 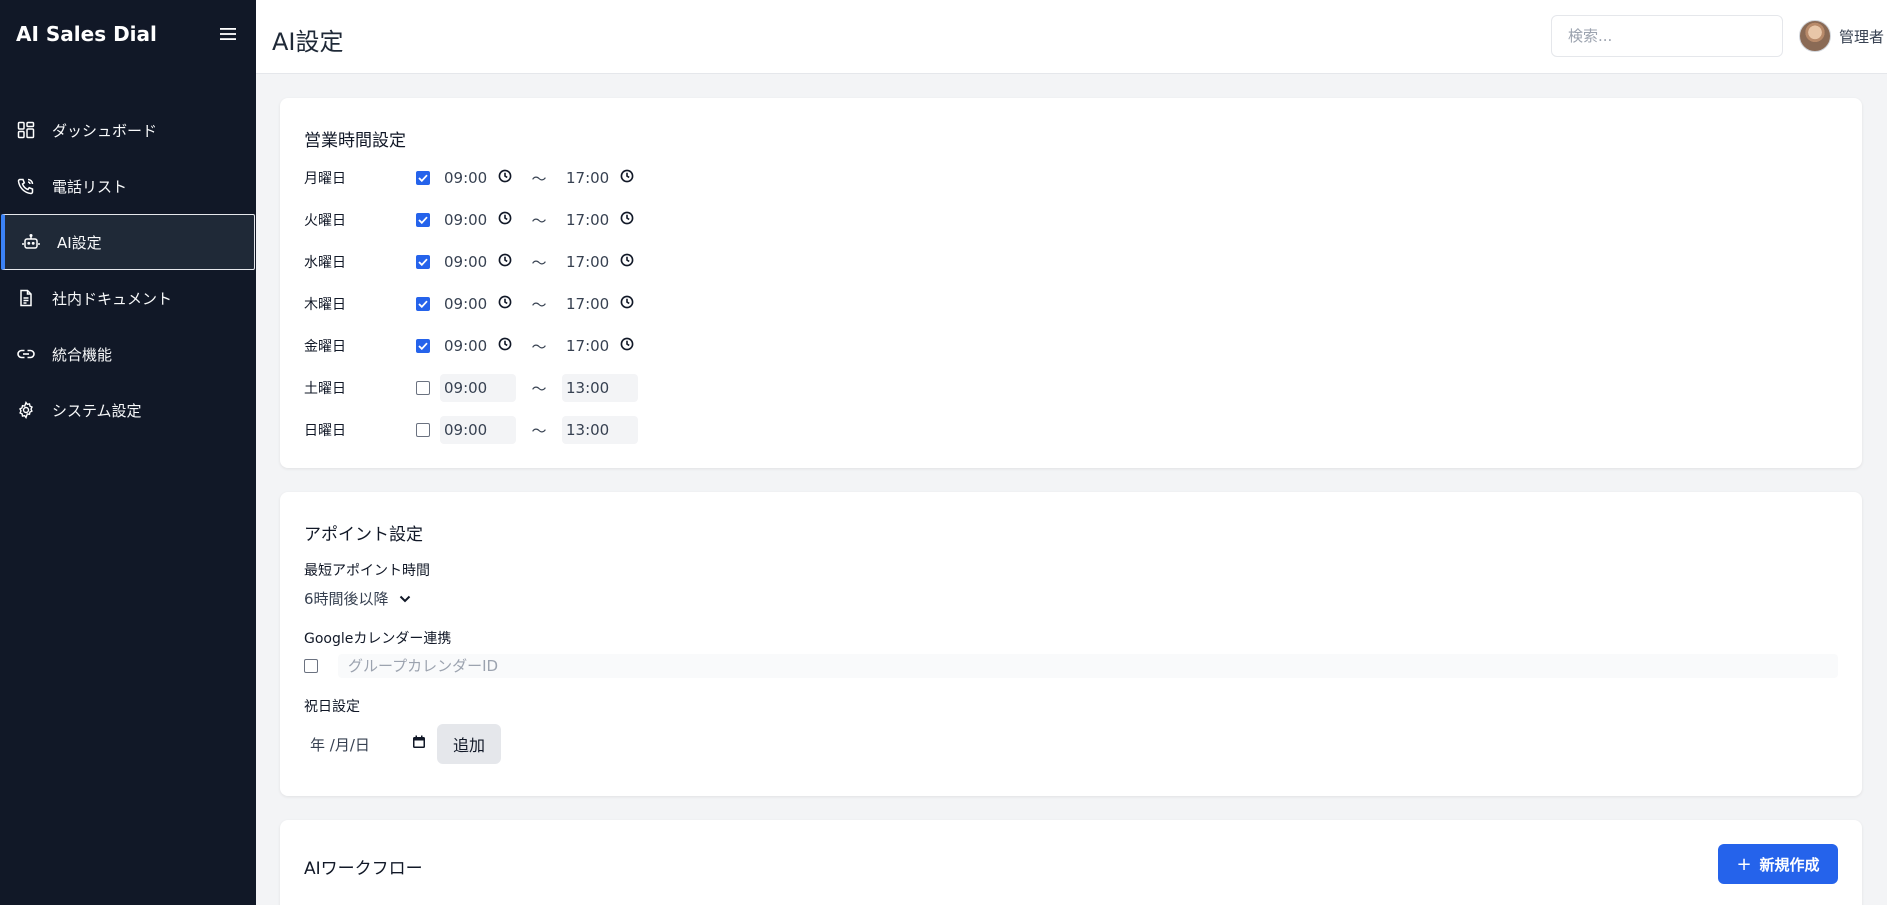 I want to click on holiday-settings-label: 祝日設定, so click(x=332, y=707).